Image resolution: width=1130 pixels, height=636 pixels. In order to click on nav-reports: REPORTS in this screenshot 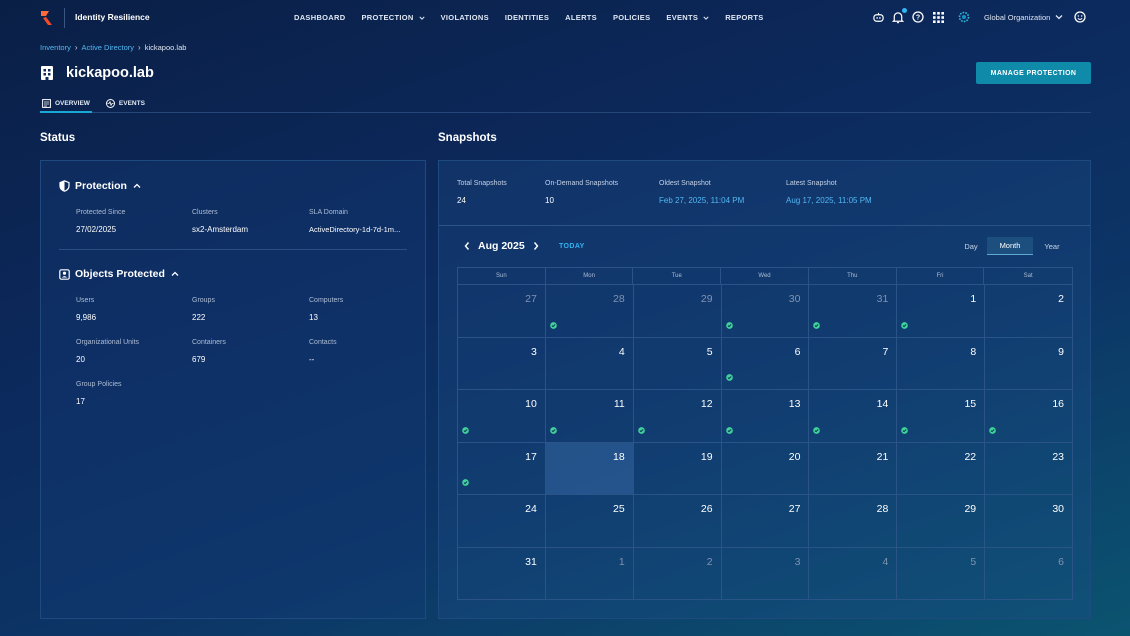, I will do `click(744, 17)`.